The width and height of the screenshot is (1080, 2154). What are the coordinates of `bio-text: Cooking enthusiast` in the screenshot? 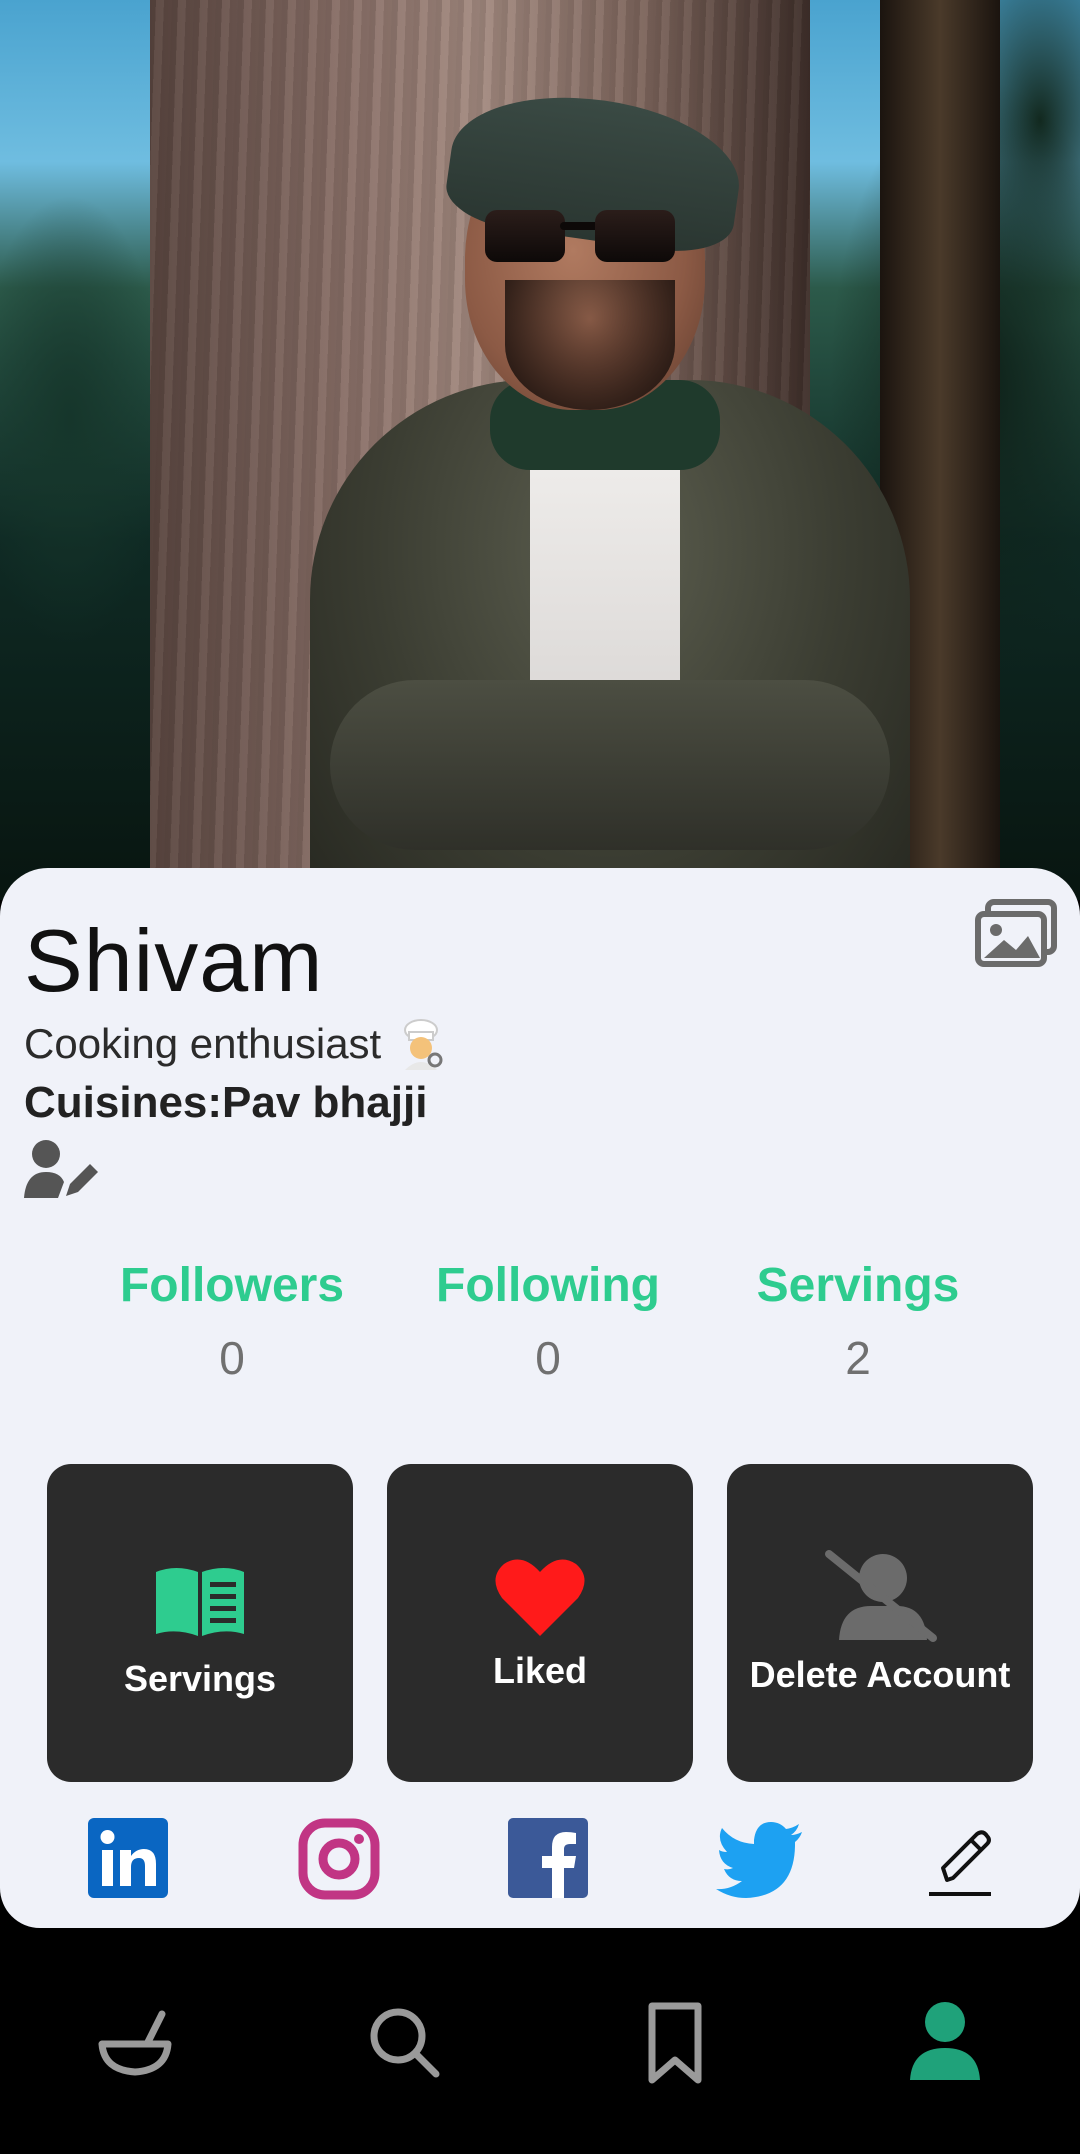 It's located at (203, 1043).